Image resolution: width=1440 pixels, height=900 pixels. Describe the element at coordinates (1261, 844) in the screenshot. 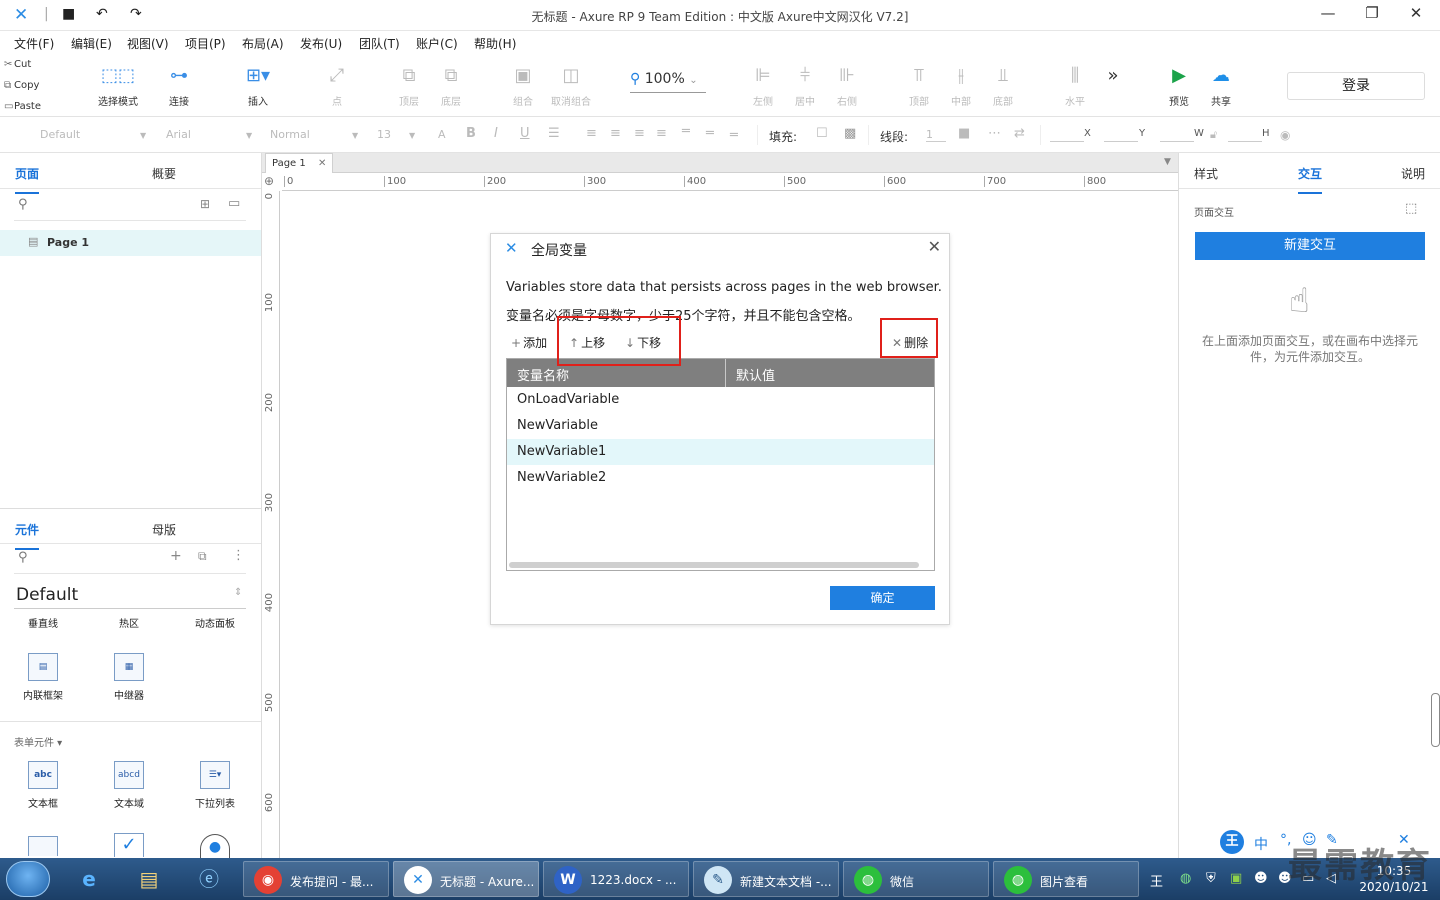

I see `ime-chinese-mode-icon: 中` at that location.